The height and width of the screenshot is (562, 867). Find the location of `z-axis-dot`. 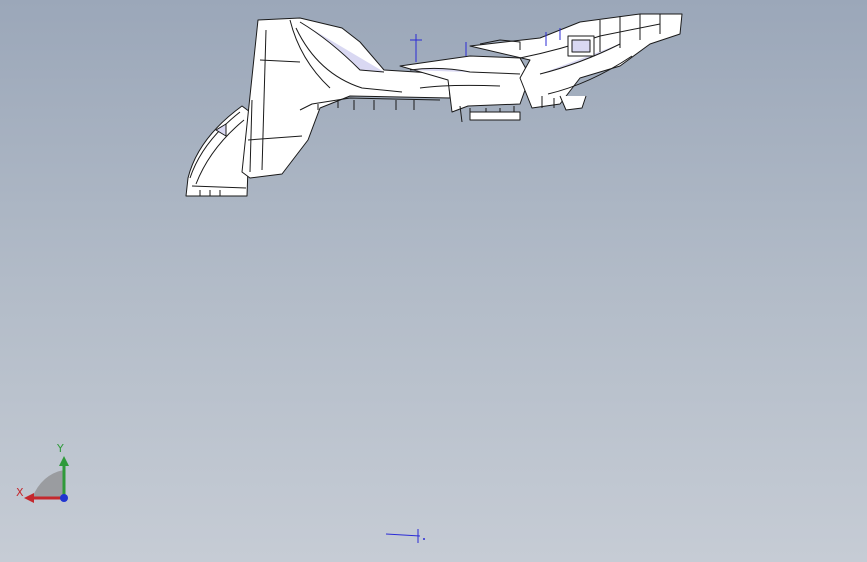

z-axis-dot is located at coordinates (64, 498).